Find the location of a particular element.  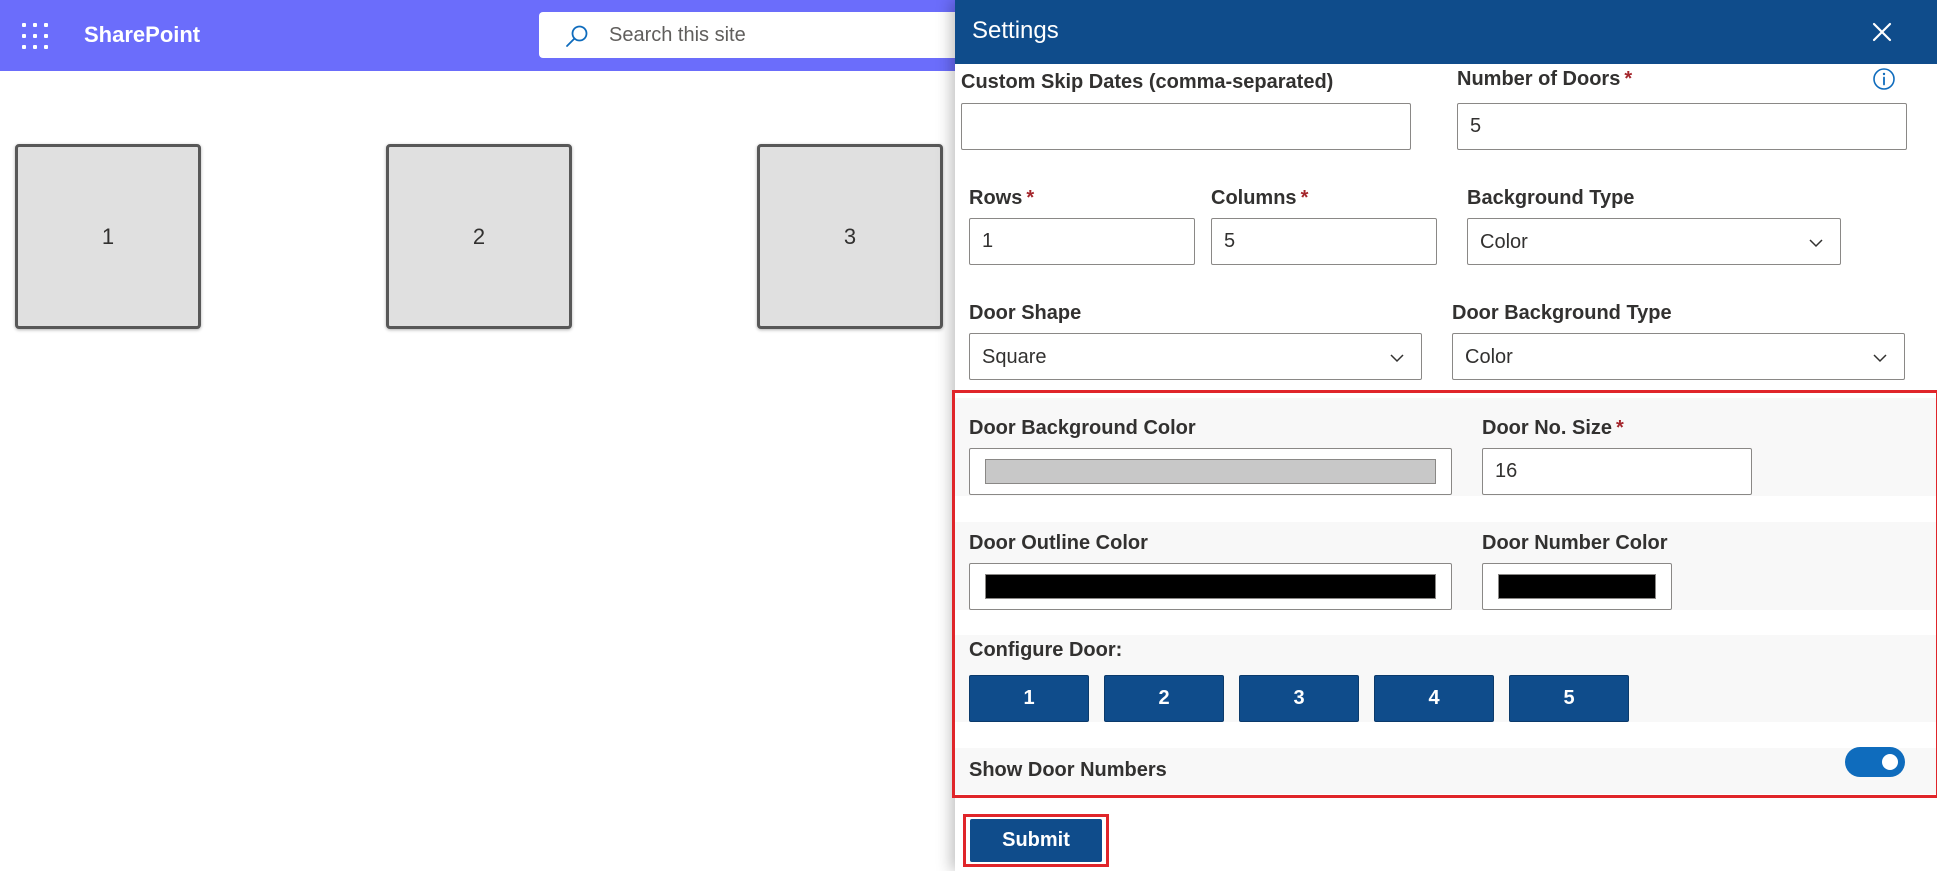

configure-door-1-button: 1 is located at coordinates (1029, 698).